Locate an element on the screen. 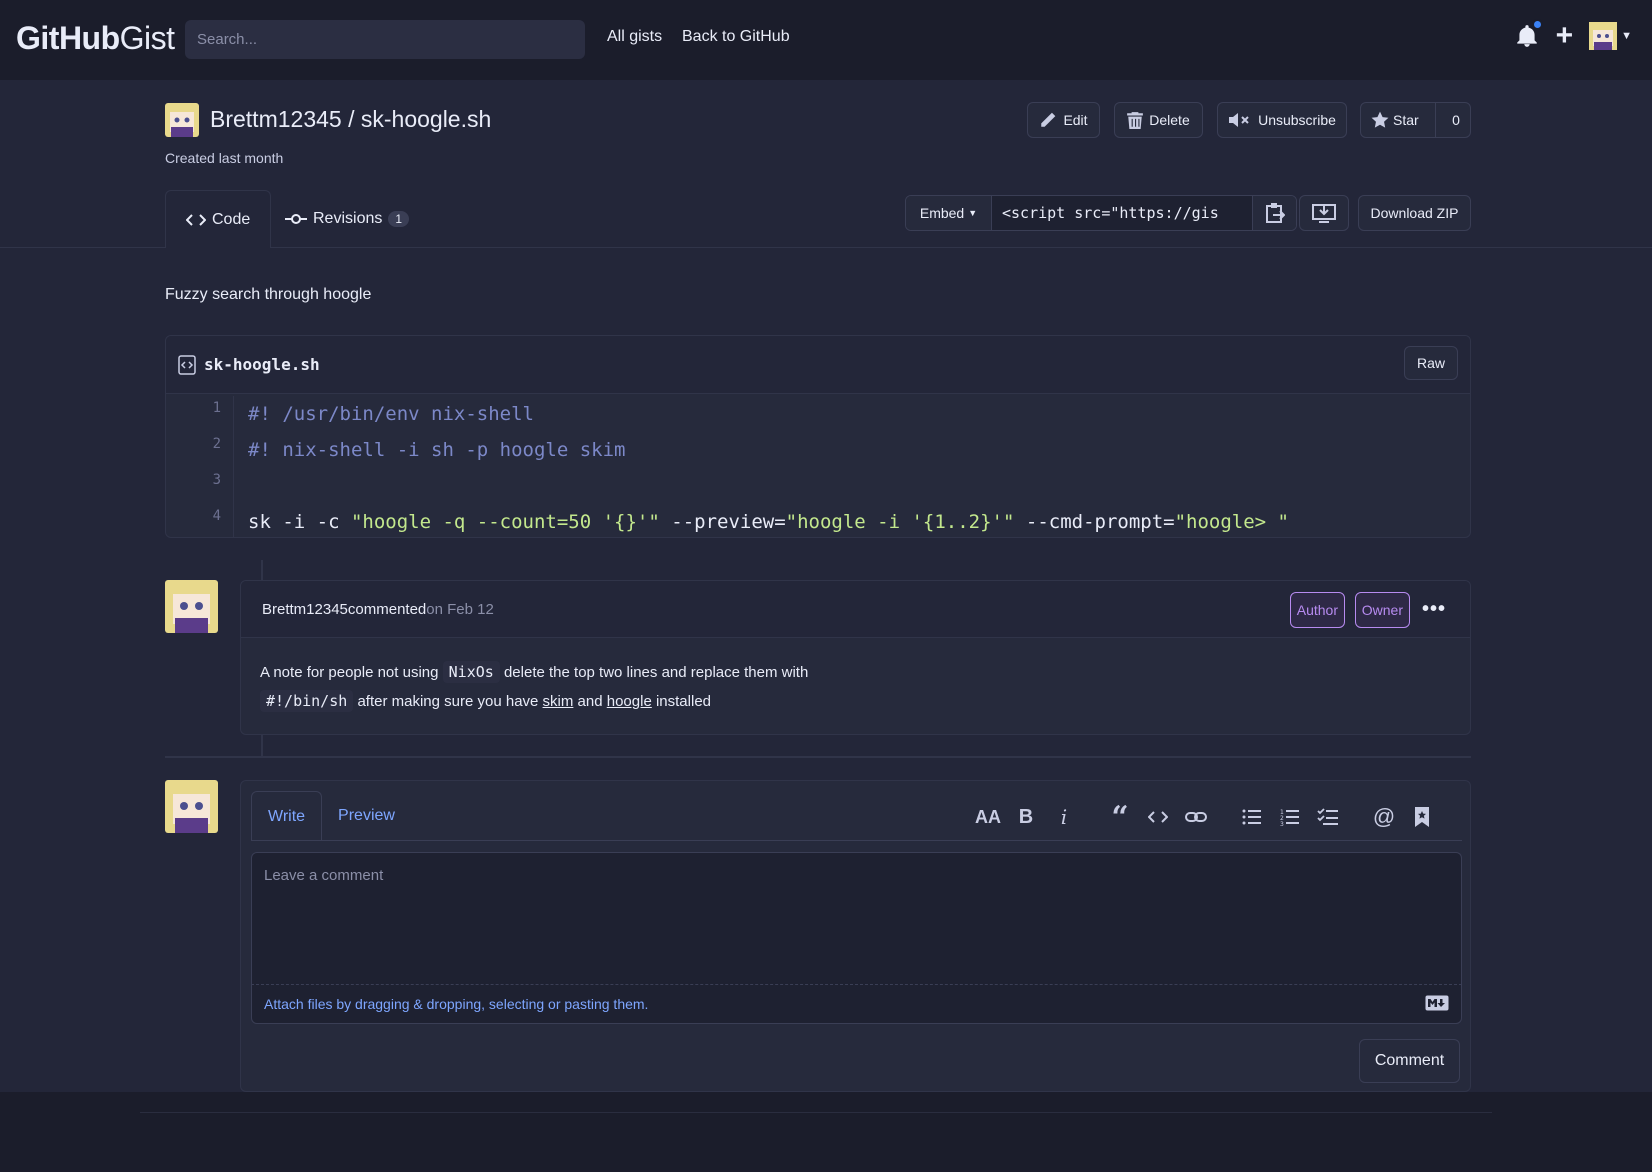 Image resolution: width=1652 pixels, height=1172 pixels. gist-logo: GitHubGist is located at coordinates (95, 38).